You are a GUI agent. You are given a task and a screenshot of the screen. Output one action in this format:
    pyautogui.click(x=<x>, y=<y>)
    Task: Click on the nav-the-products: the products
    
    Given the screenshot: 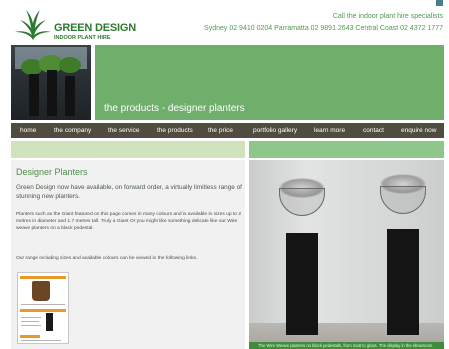 What is the action you would take?
    pyautogui.click(x=175, y=130)
    